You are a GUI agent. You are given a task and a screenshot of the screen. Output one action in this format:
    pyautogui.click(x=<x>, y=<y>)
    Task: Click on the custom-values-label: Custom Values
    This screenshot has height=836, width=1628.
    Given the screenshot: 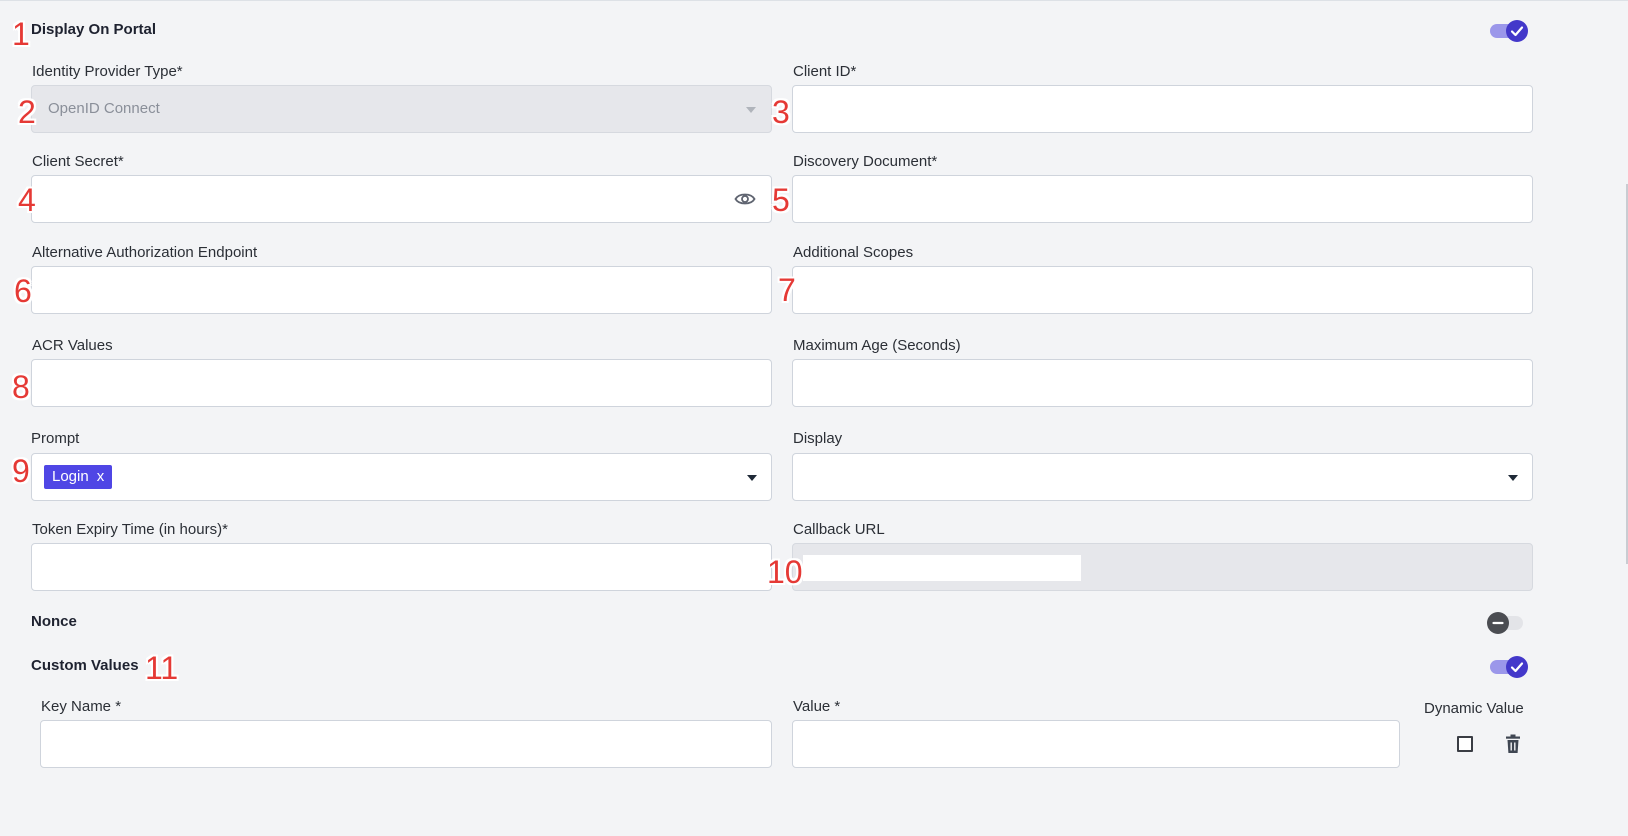 What is the action you would take?
    pyautogui.click(x=85, y=665)
    